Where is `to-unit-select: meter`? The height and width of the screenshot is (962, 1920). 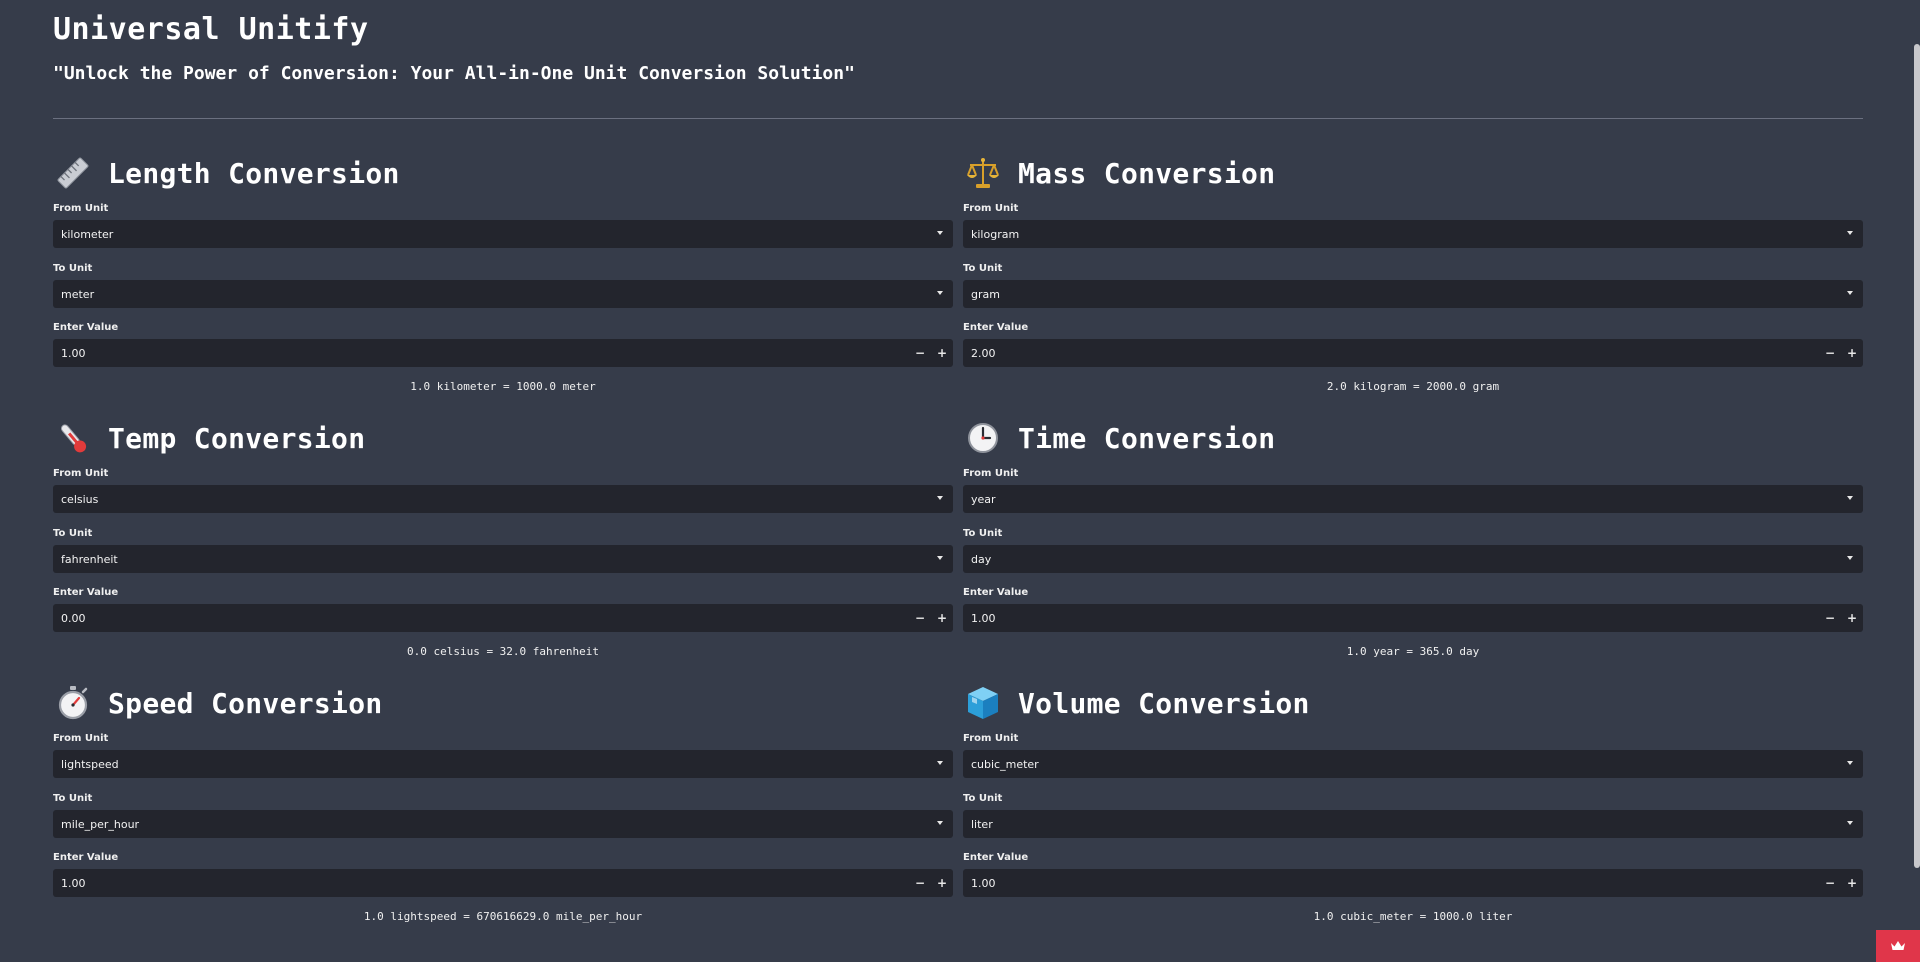 to-unit-select: meter is located at coordinates (503, 294).